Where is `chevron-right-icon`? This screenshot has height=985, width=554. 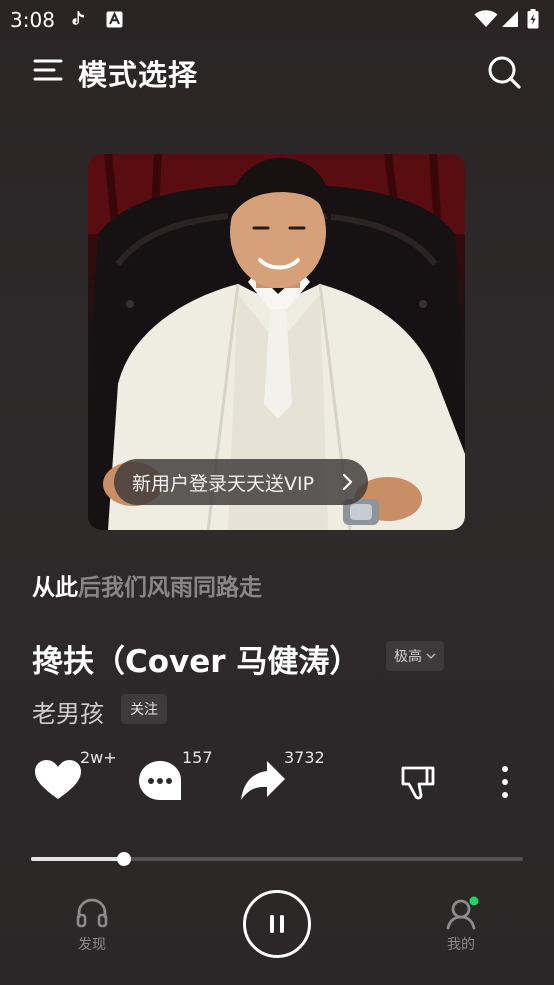 chevron-right-icon is located at coordinates (347, 484).